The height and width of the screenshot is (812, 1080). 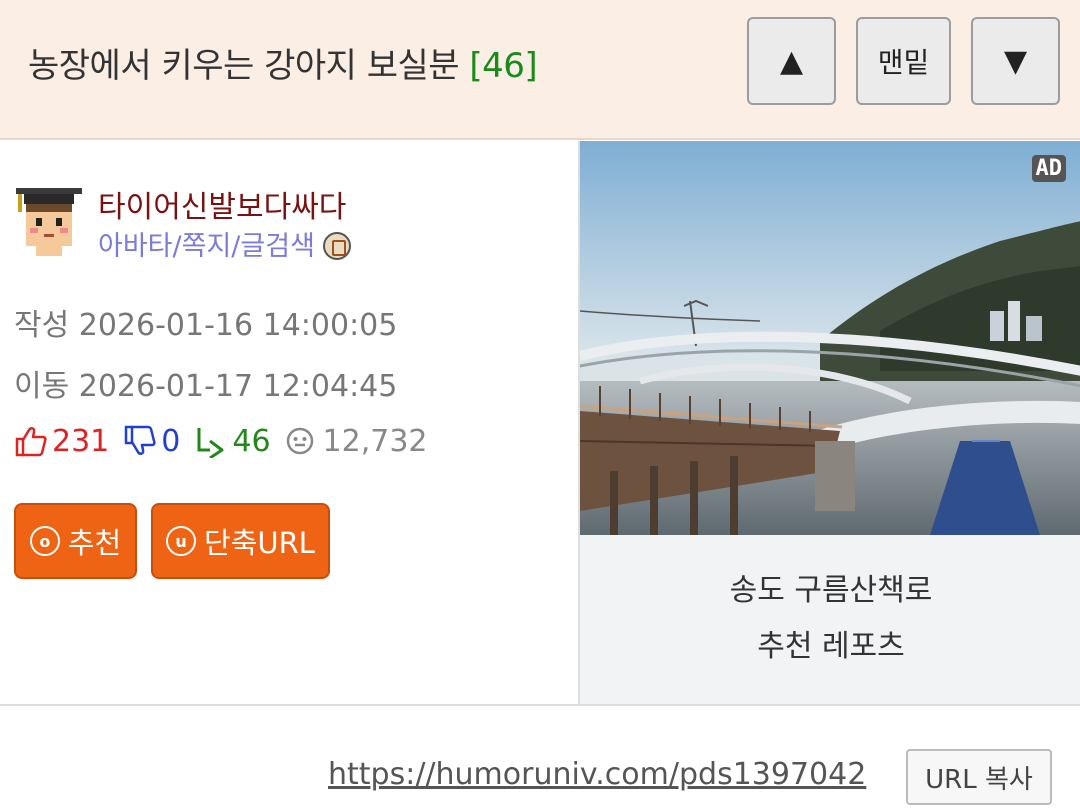 I want to click on post-title-text: 농장에서 키우는 강아지 보실분, so click(x=244, y=66).